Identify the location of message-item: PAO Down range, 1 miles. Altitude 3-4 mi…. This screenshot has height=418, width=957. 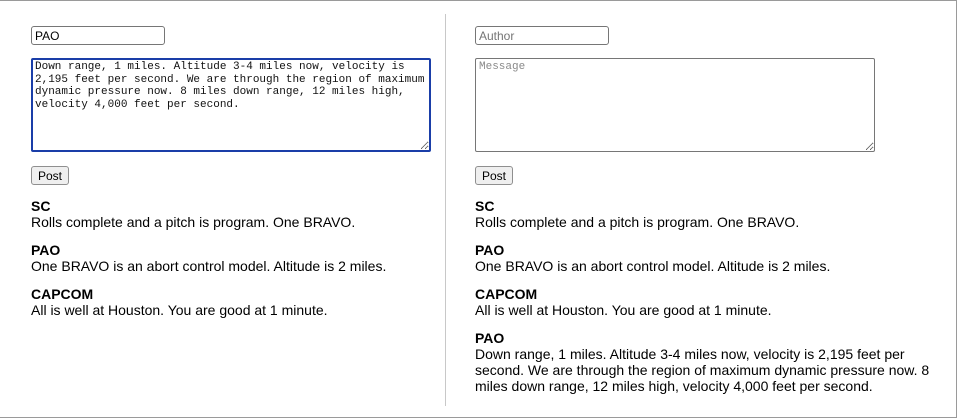
(710, 362).